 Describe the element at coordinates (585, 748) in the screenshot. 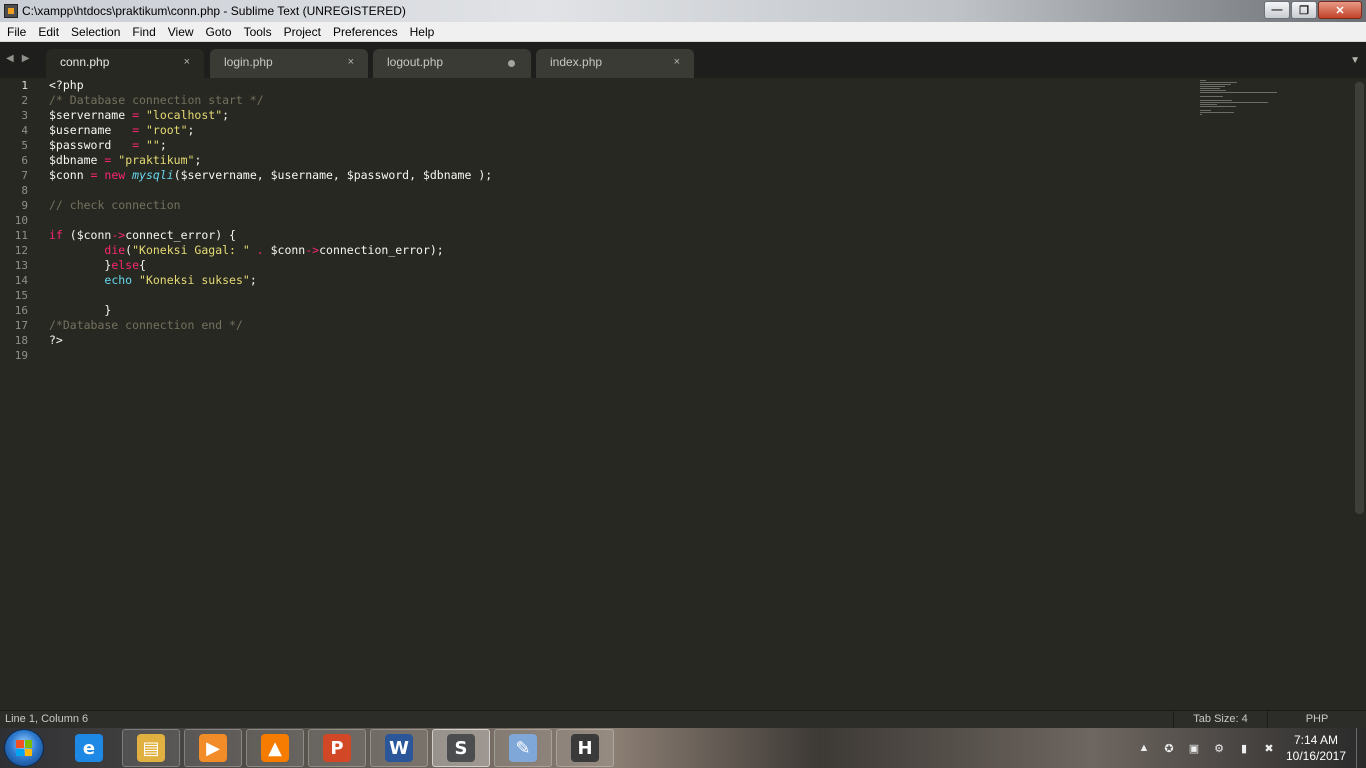

I see `taskbar-h-app: H` at that location.